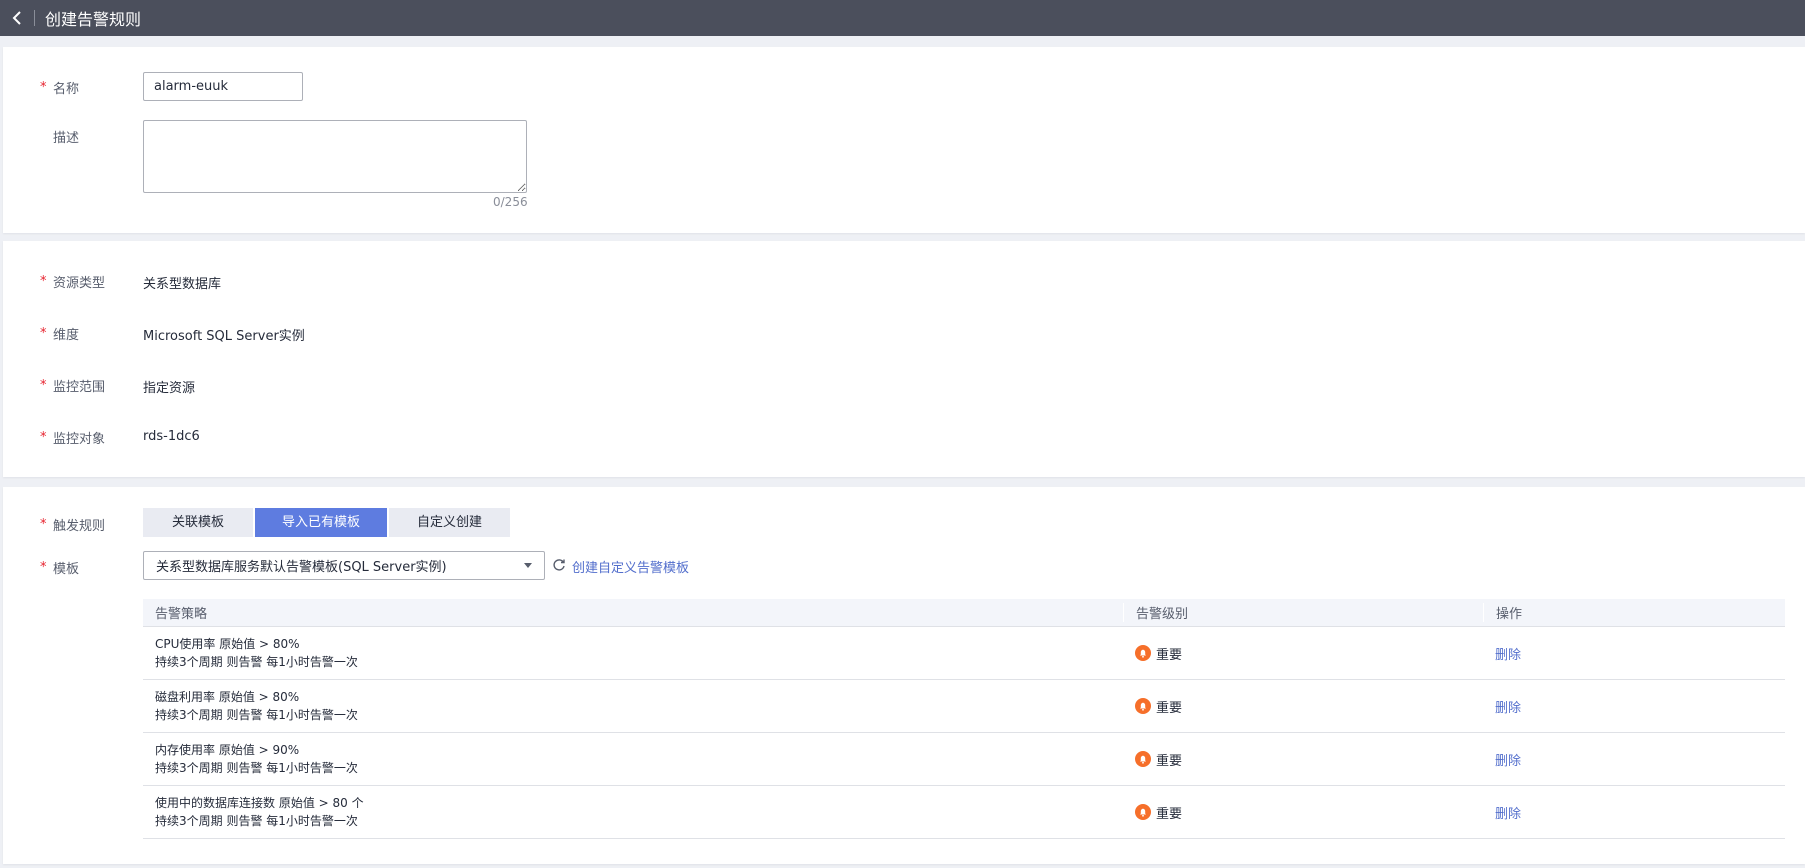 The height and width of the screenshot is (868, 1805). Describe the element at coordinates (73, 282) in the screenshot. I see `resource-type-label: * 资源类型` at that location.